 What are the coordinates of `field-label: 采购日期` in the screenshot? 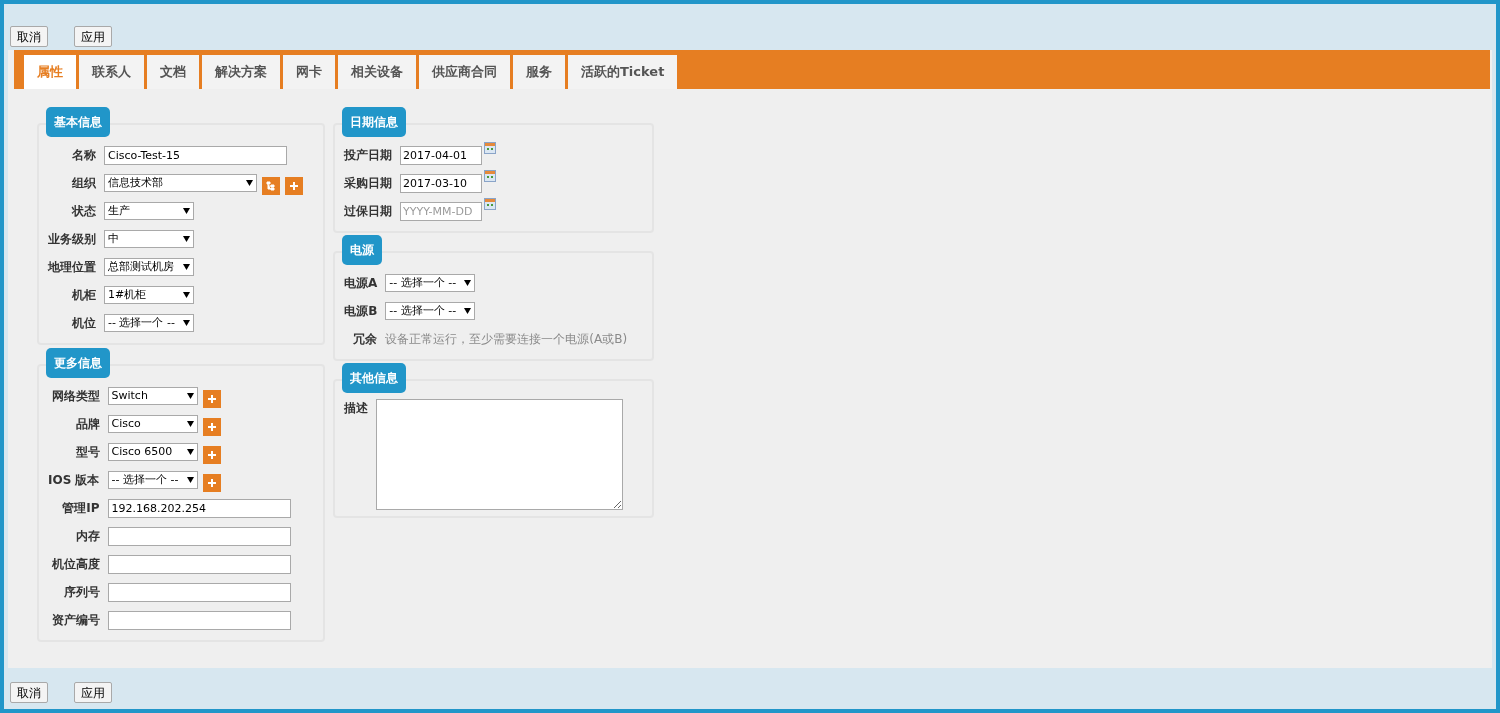 It's located at (368, 183).